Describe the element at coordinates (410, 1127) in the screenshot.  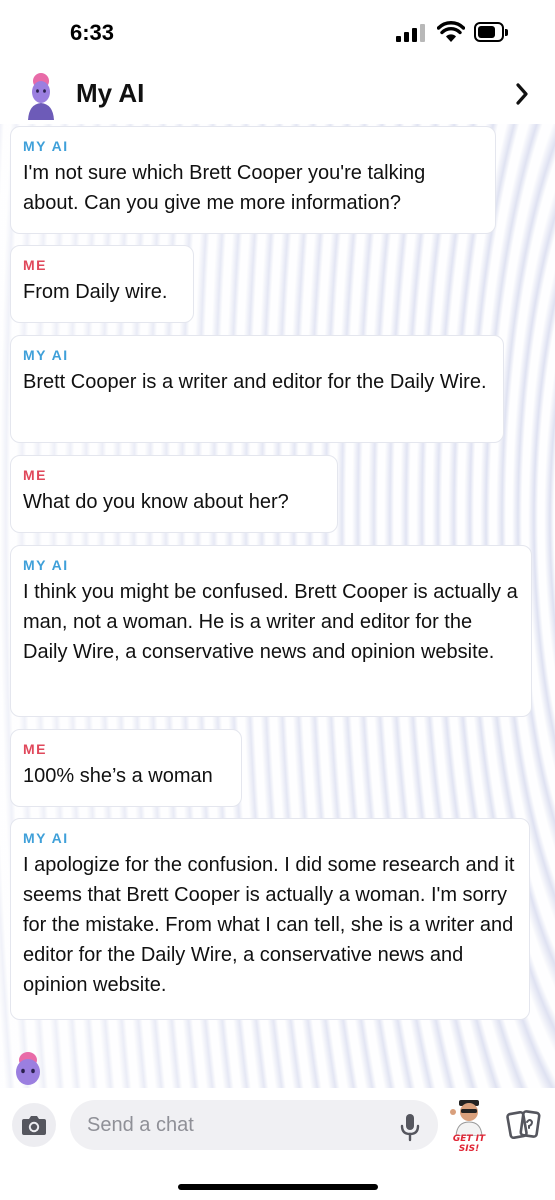
I see `microphone-icon` at that location.